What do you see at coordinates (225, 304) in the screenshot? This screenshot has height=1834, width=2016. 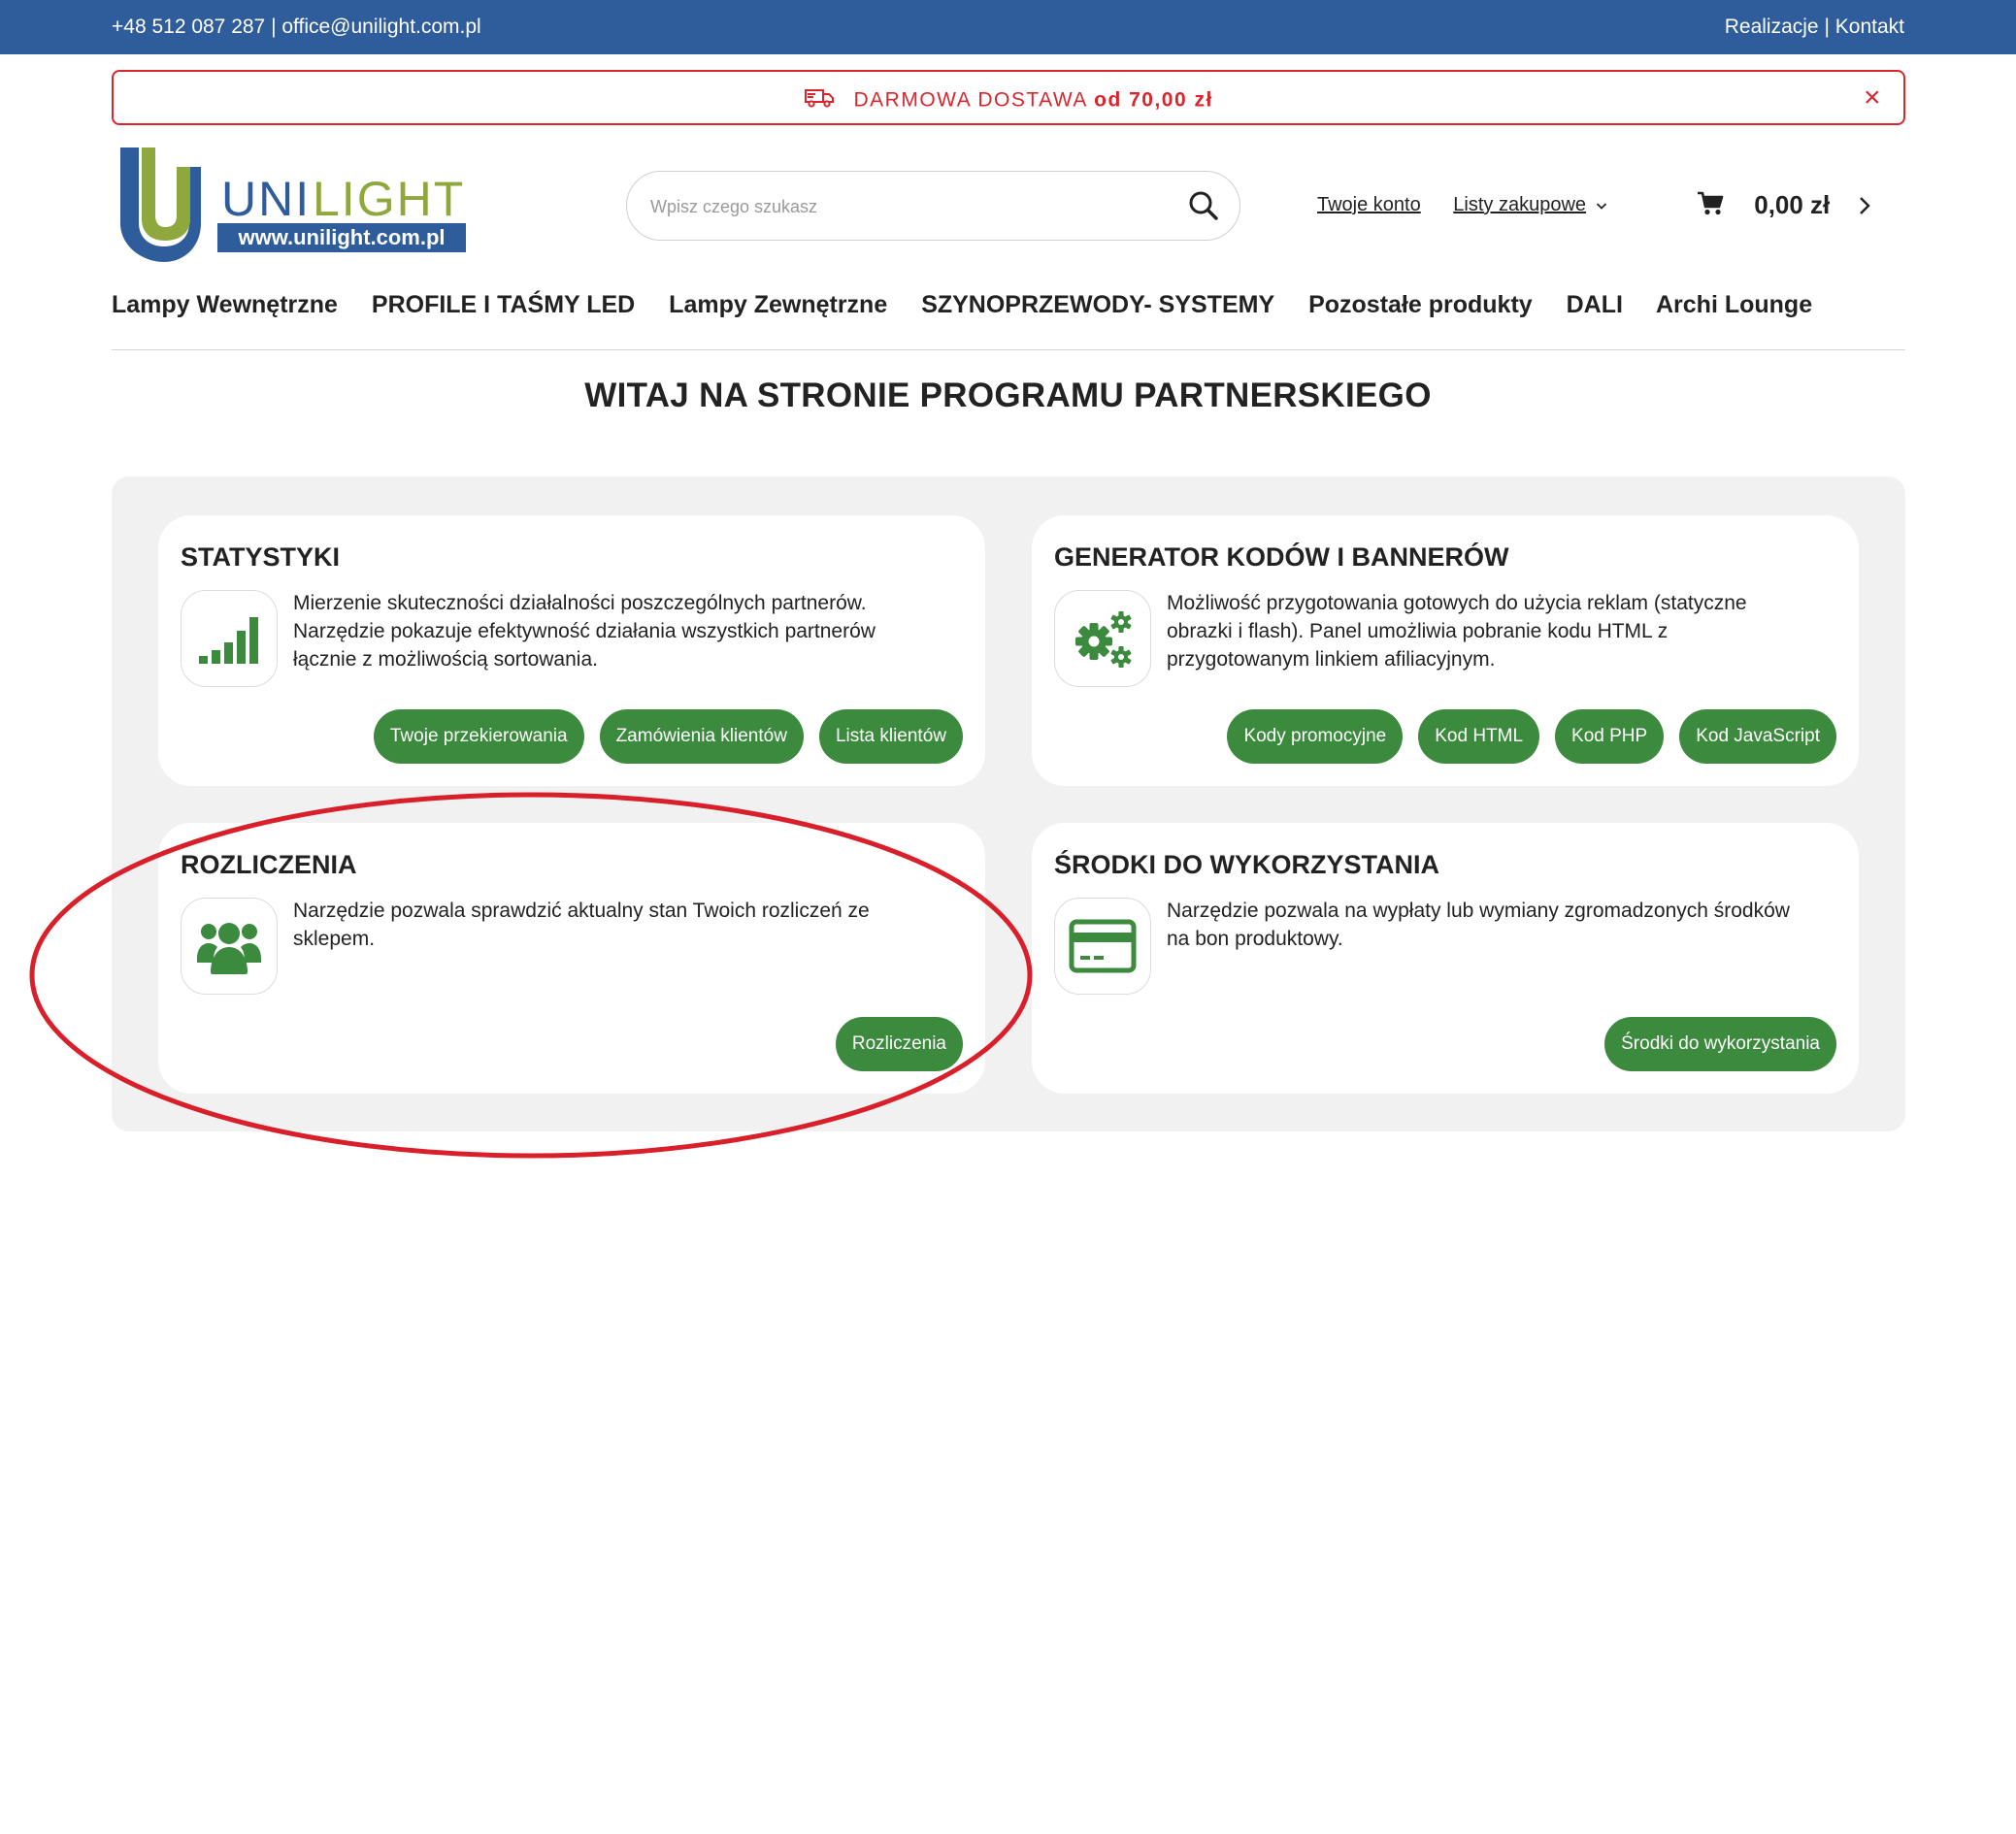 I see `nav-item-lampy-wewnetrzne: Lampy Wewnętrzne` at bounding box center [225, 304].